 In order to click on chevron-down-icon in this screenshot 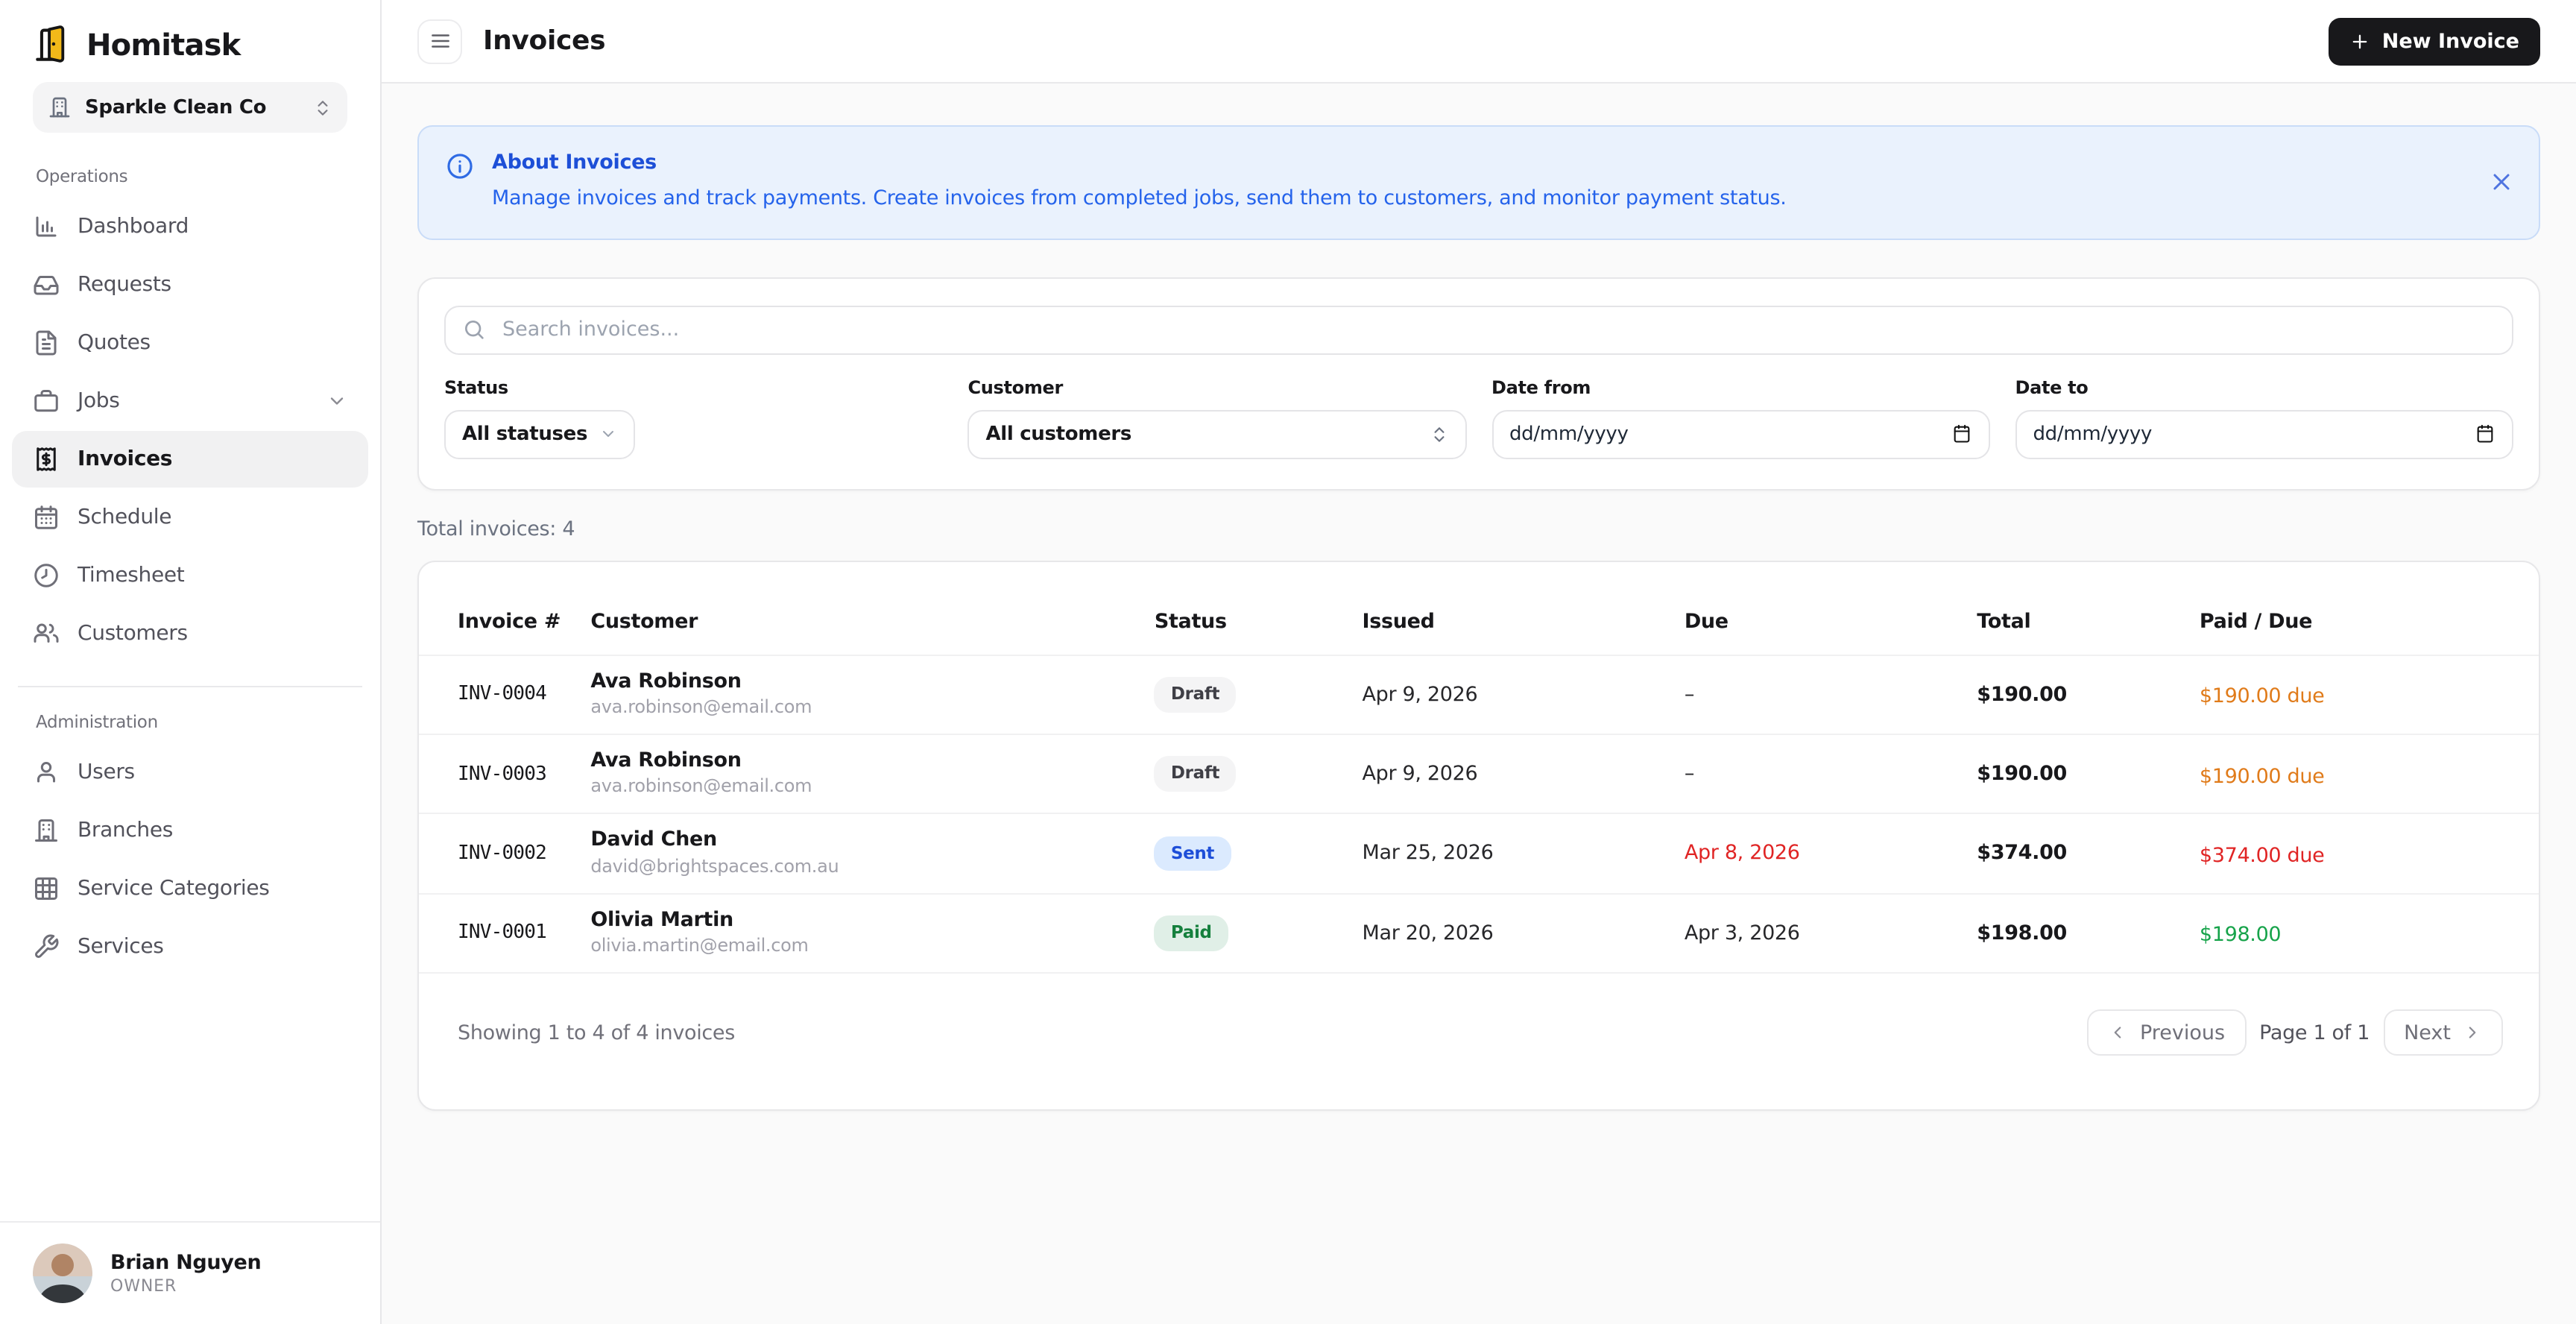, I will do `click(608, 434)`.